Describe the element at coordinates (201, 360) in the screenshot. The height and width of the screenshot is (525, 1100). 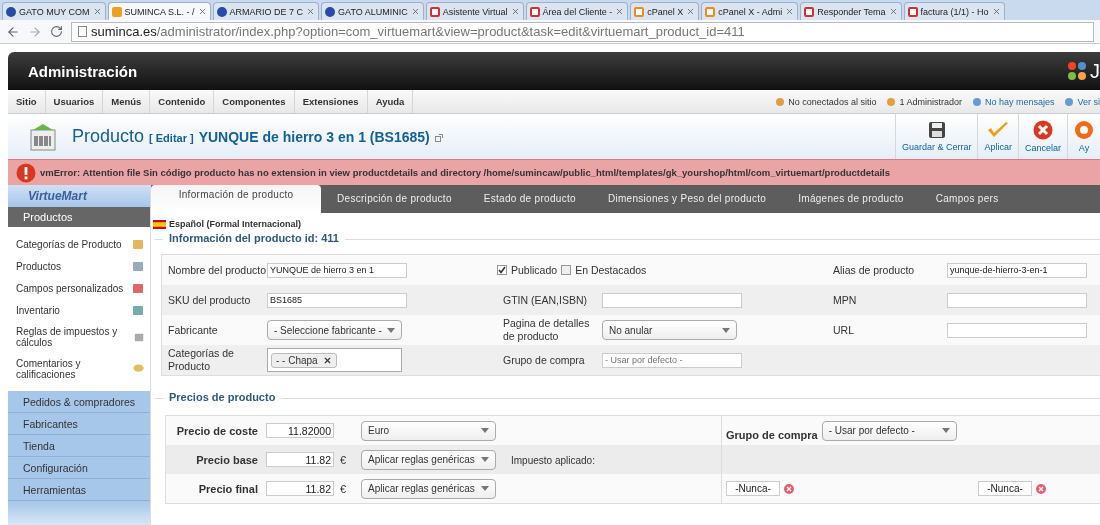
I see `field-label: Categorías de Producto` at that location.